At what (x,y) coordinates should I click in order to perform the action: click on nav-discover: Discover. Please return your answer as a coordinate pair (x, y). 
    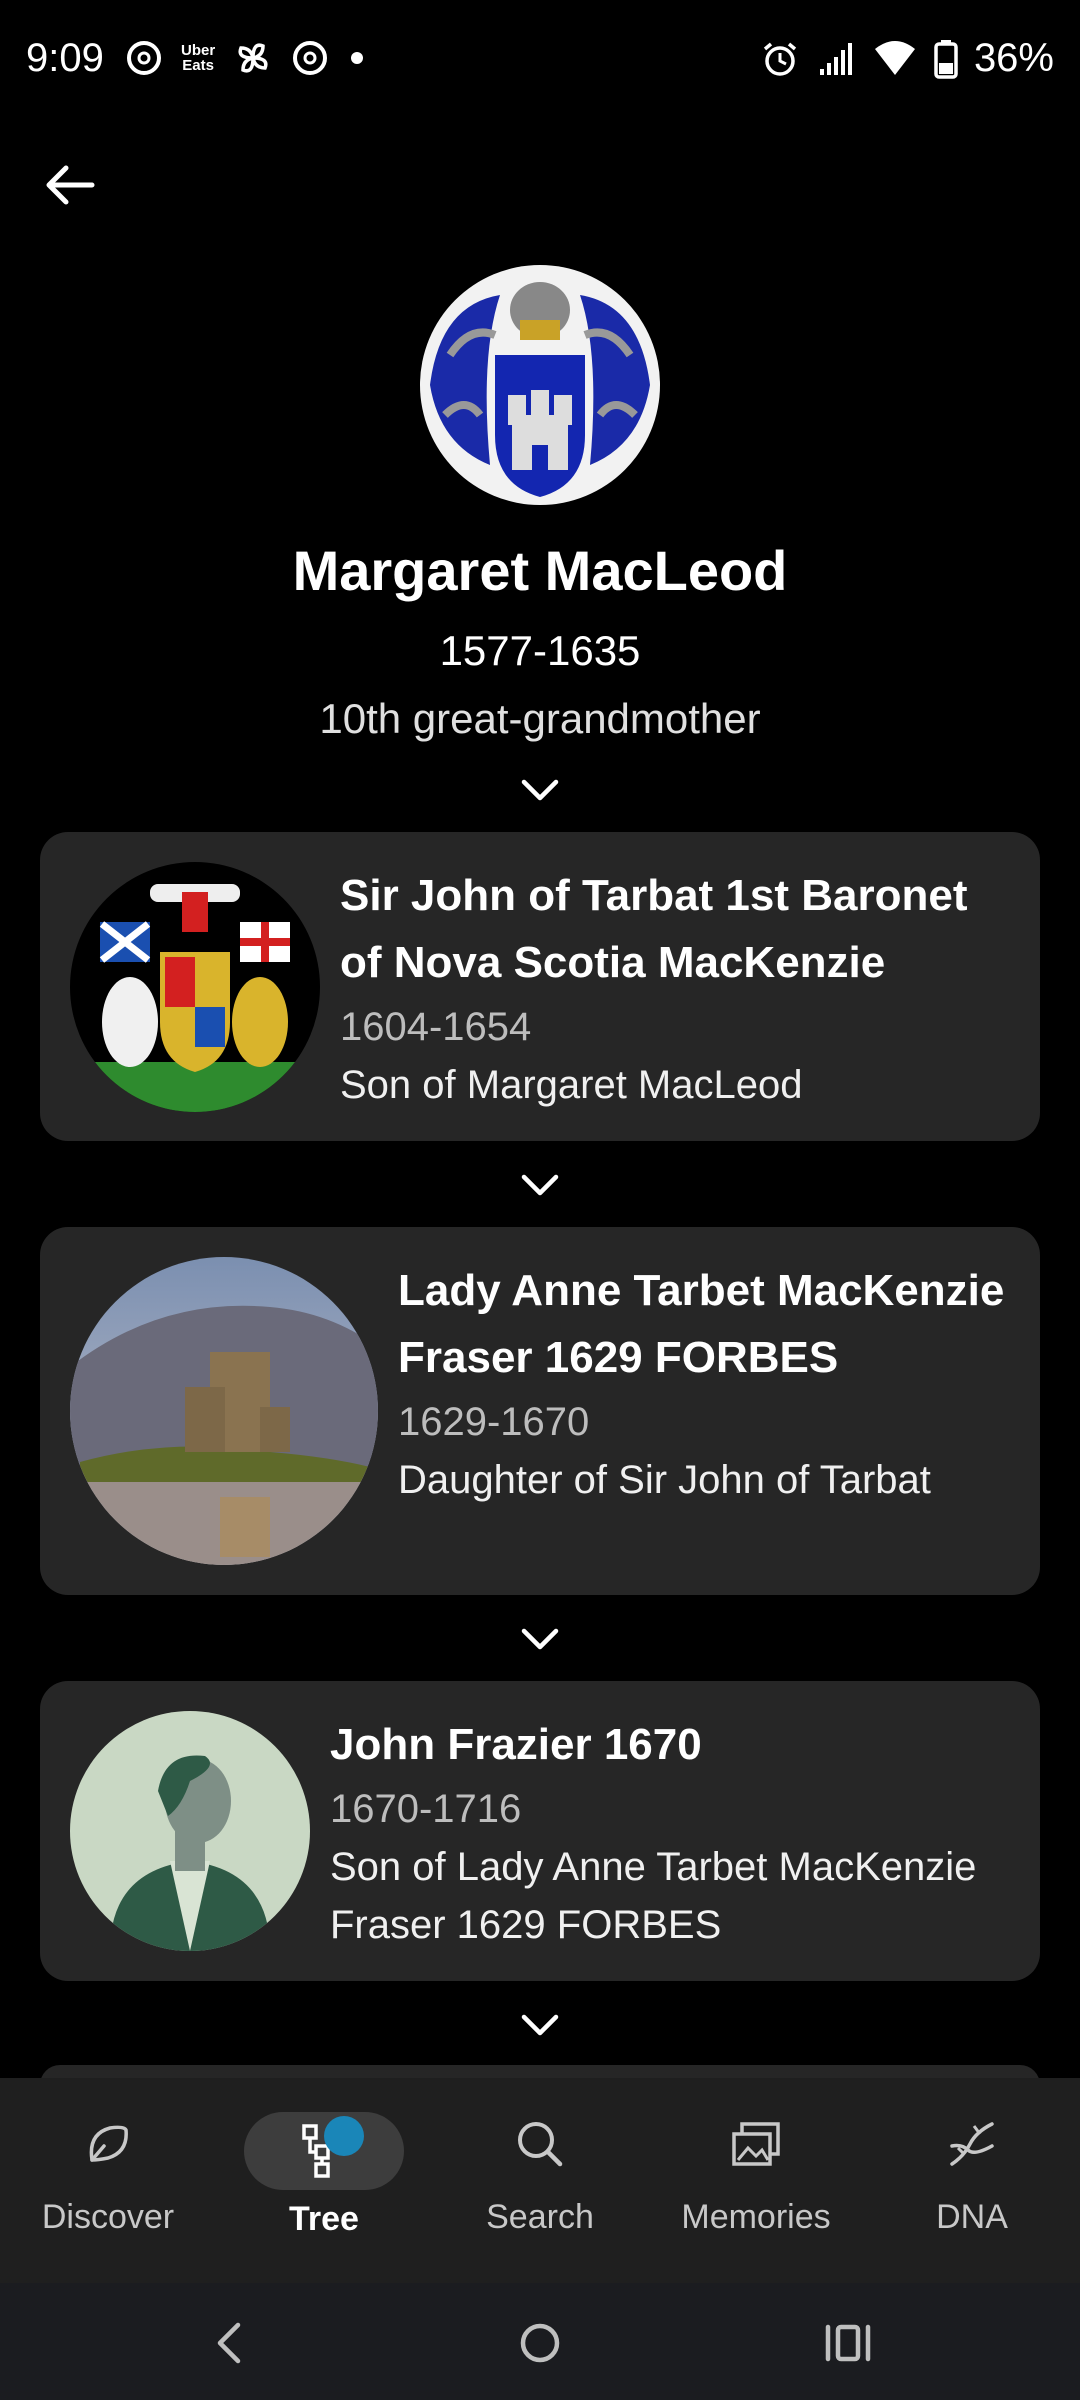
    Looking at the image, I should click on (108, 2180).